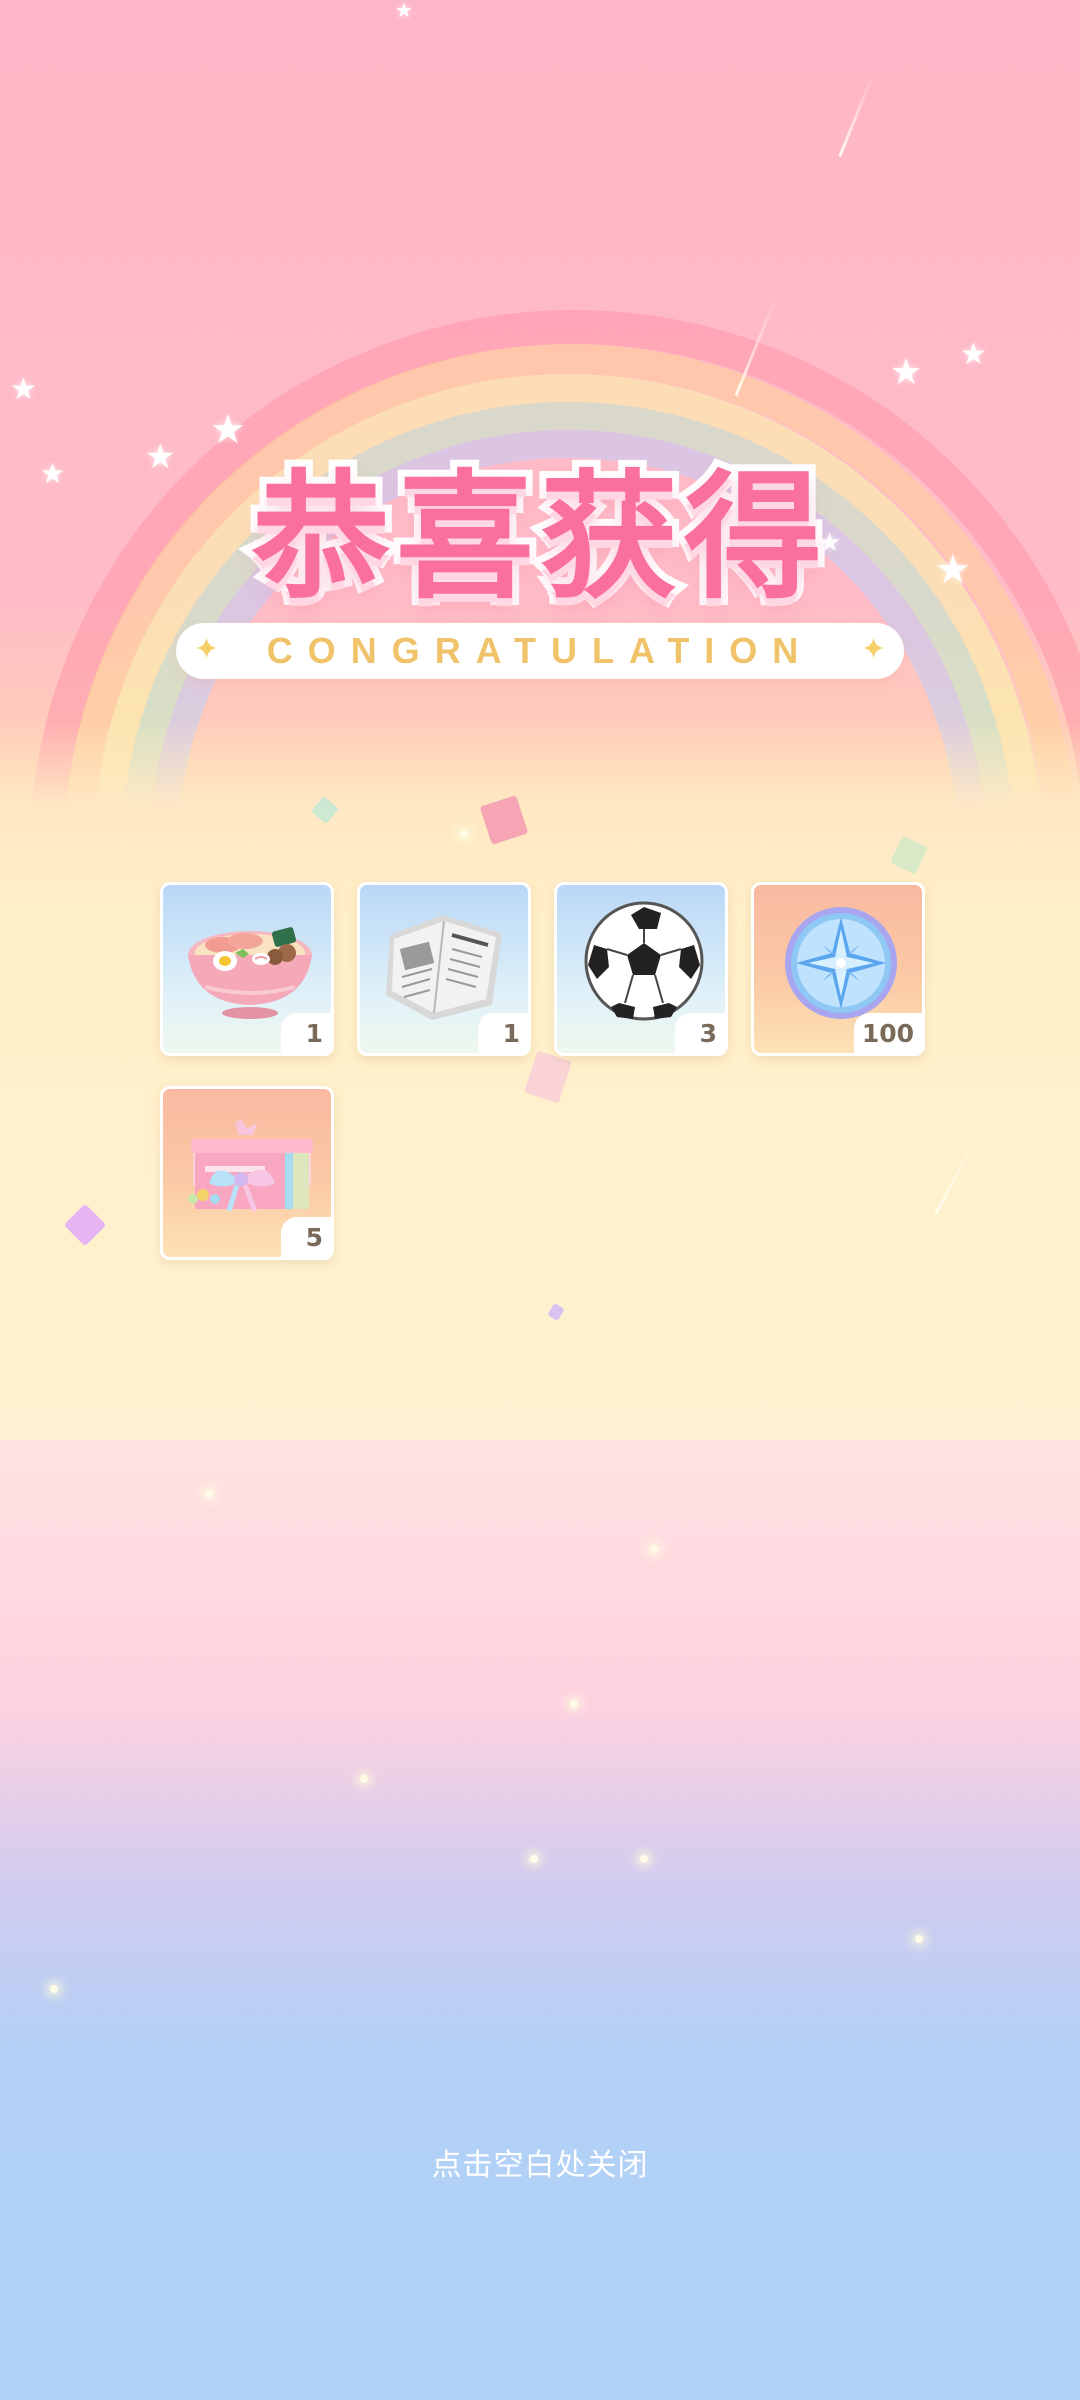  Describe the element at coordinates (306, 1237) in the screenshot. I see `reward-quantity: 5` at that location.